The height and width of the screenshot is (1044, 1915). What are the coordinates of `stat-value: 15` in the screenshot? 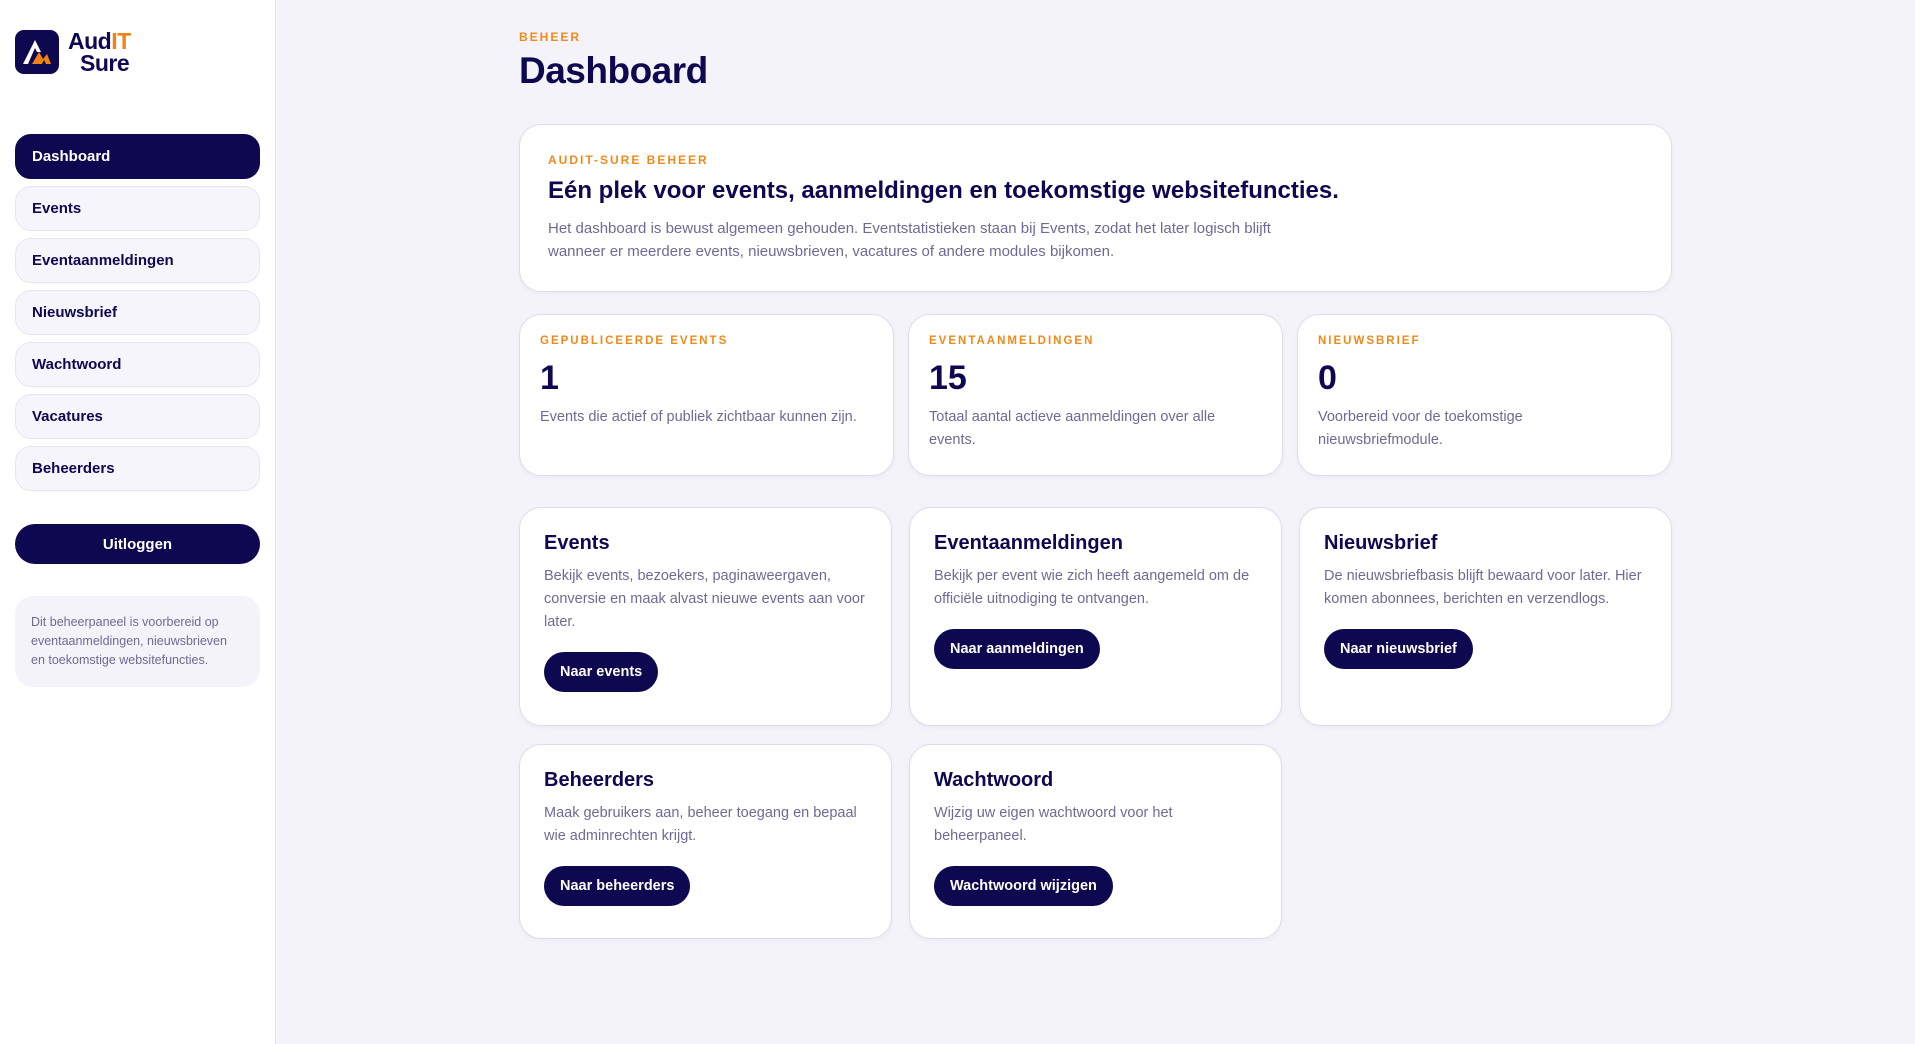 It's located at (948, 378).